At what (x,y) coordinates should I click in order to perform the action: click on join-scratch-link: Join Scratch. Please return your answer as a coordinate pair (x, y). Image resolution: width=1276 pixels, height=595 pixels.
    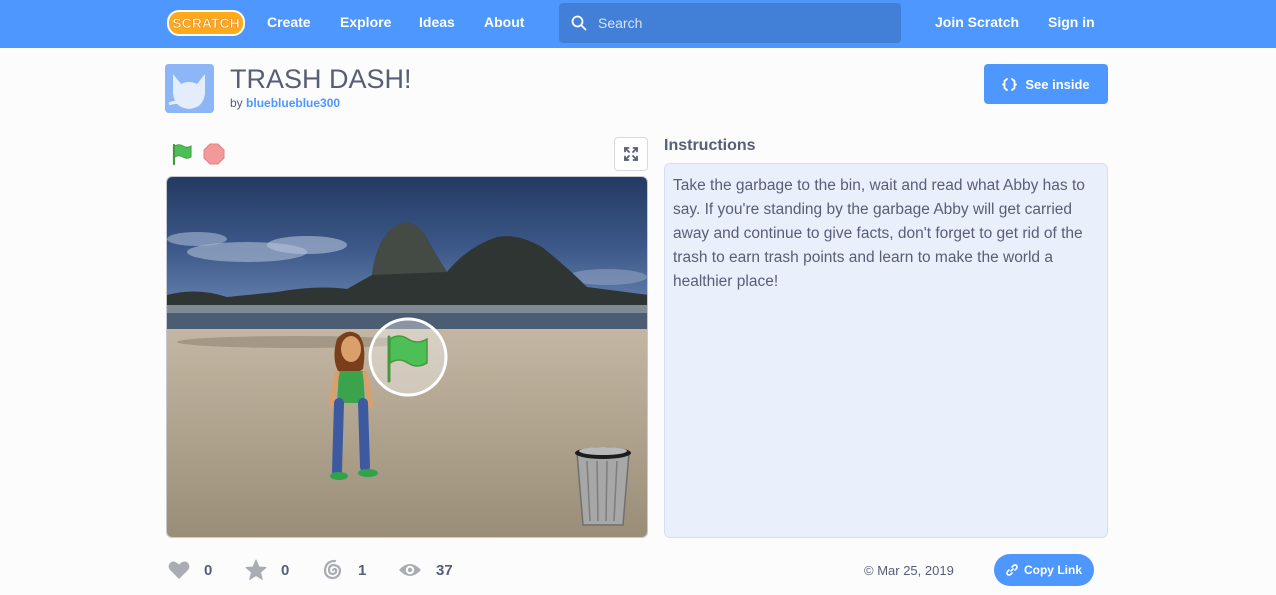
    Looking at the image, I should click on (977, 22).